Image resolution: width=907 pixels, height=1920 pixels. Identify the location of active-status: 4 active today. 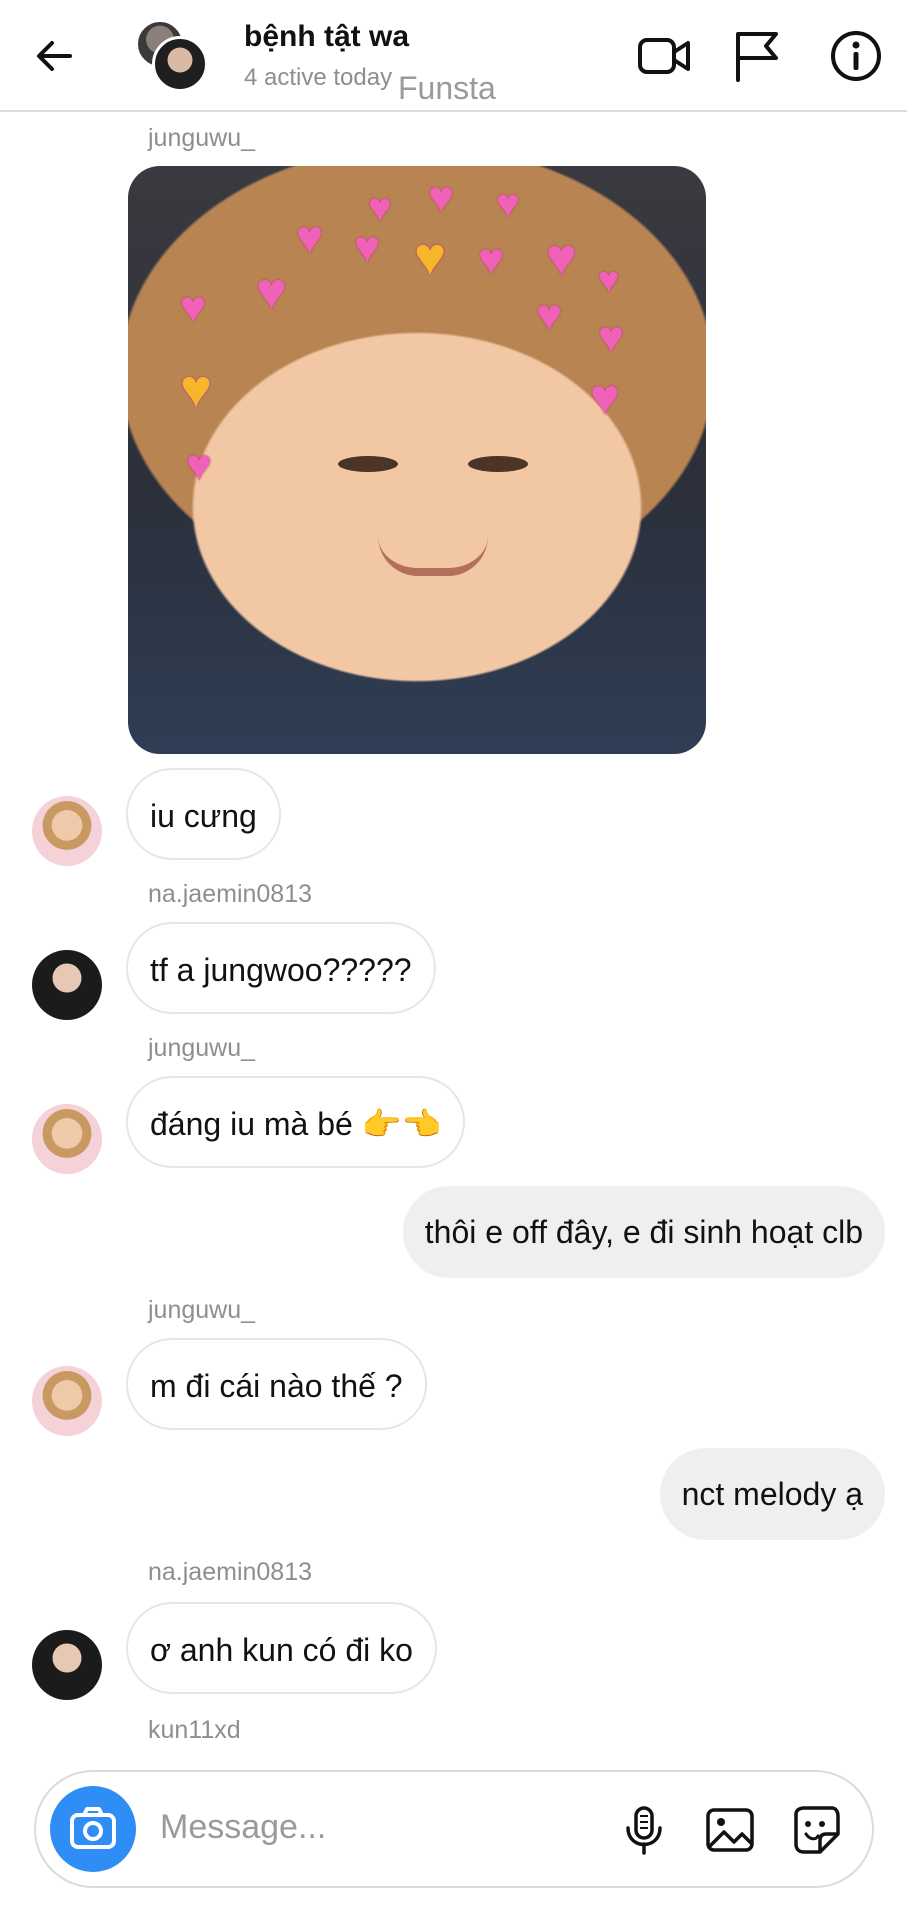
(318, 77).